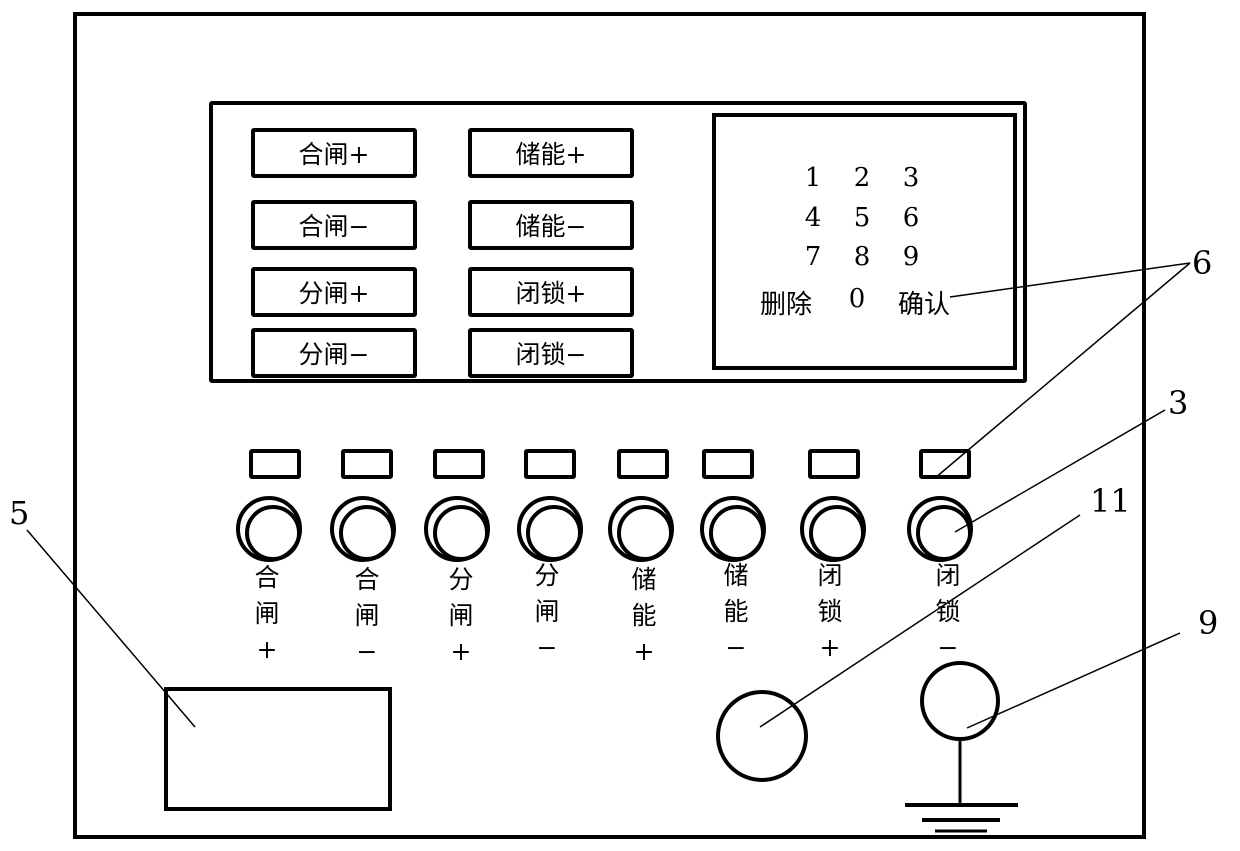 The width and height of the screenshot is (1240, 851). Describe the element at coordinates (278, 749) in the screenshot. I see `display-box` at that location.